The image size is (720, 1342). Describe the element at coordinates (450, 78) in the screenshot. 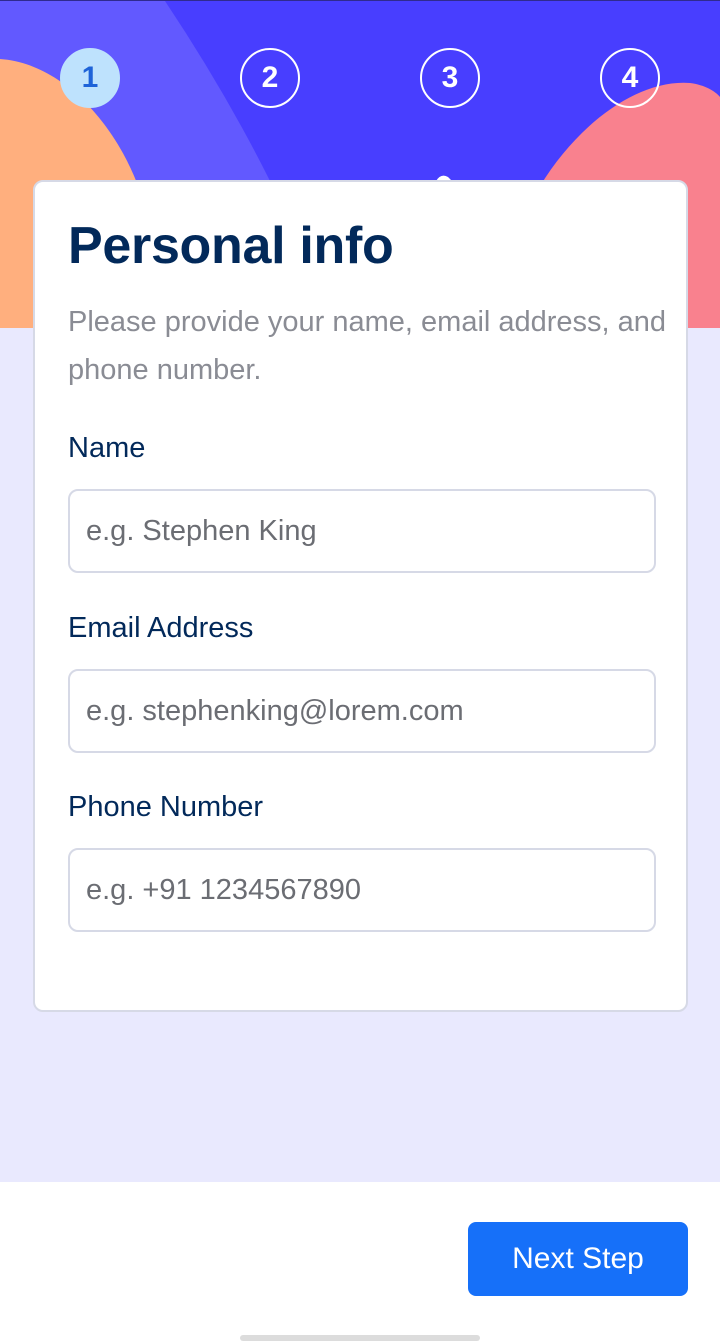

I see `step-3: 3` at that location.